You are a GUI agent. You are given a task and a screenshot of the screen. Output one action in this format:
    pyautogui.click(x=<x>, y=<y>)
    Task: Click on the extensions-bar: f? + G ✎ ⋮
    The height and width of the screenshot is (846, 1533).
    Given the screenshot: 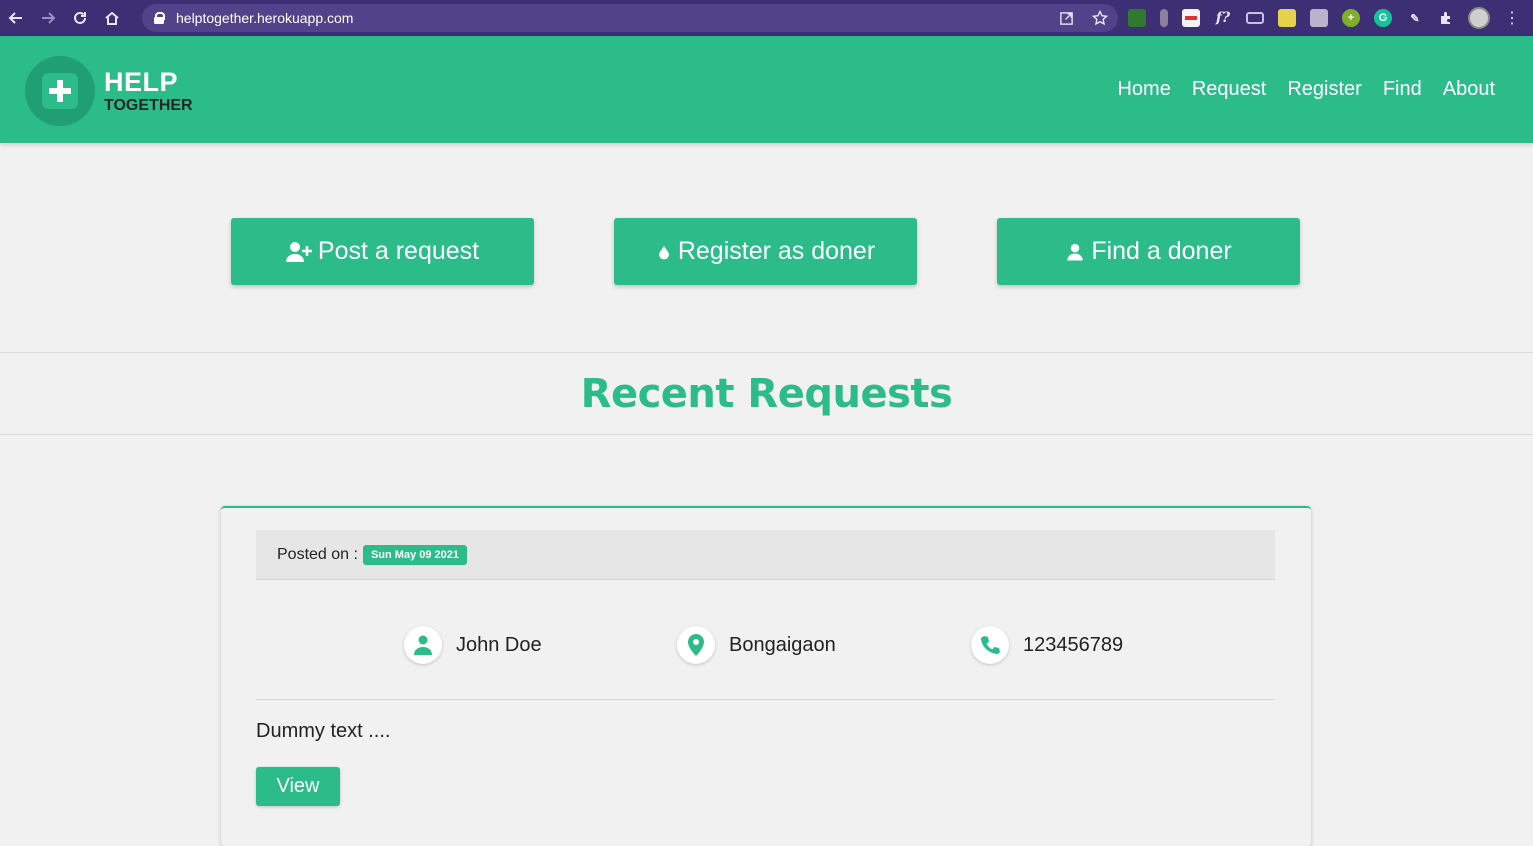 What is the action you would take?
    pyautogui.click(x=1324, y=18)
    